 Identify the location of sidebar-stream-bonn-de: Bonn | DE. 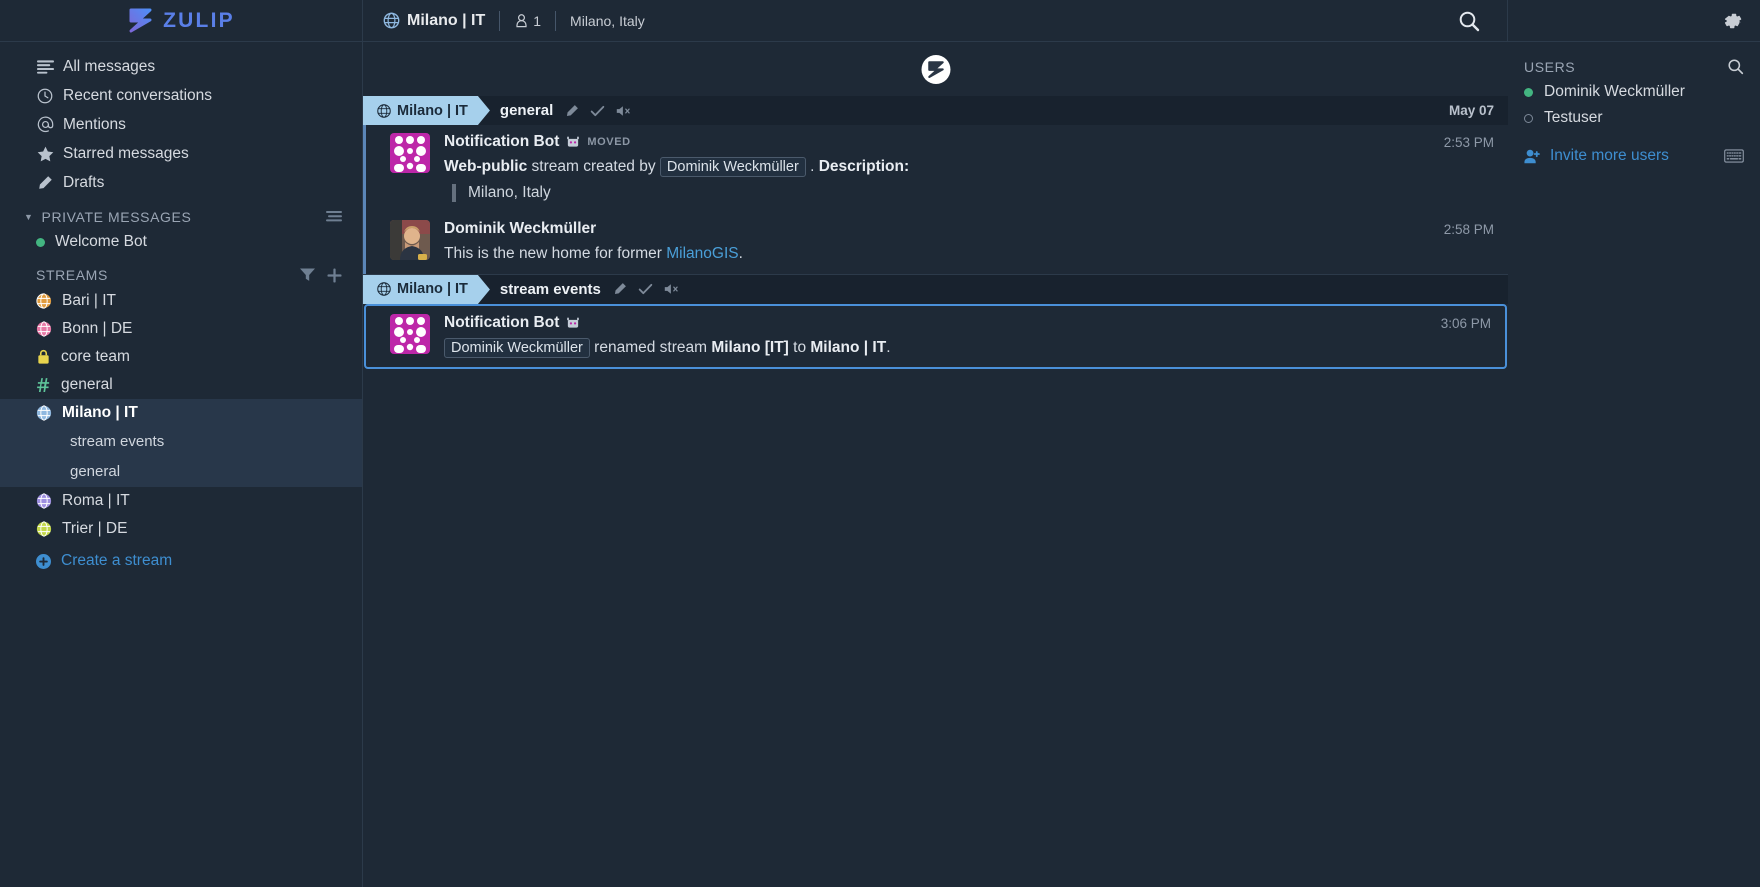
(181, 329).